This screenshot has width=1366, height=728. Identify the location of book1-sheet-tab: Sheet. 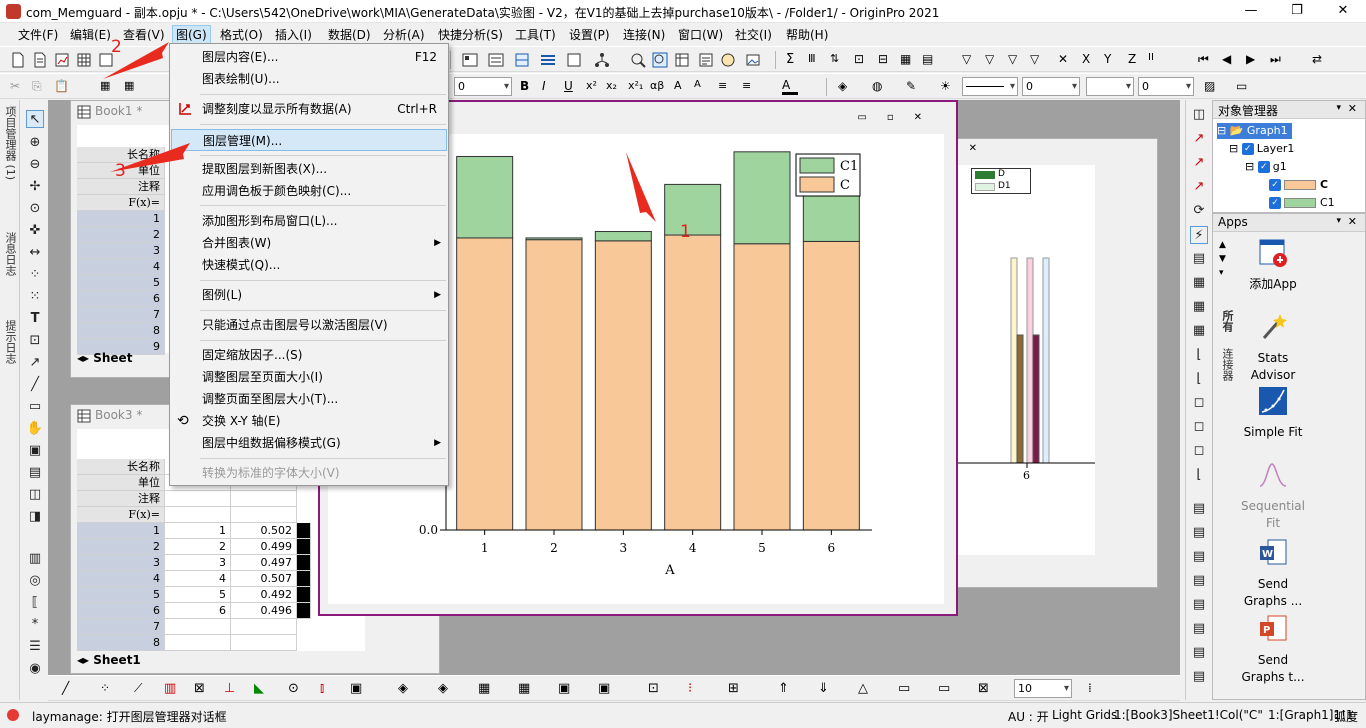
(112, 358).